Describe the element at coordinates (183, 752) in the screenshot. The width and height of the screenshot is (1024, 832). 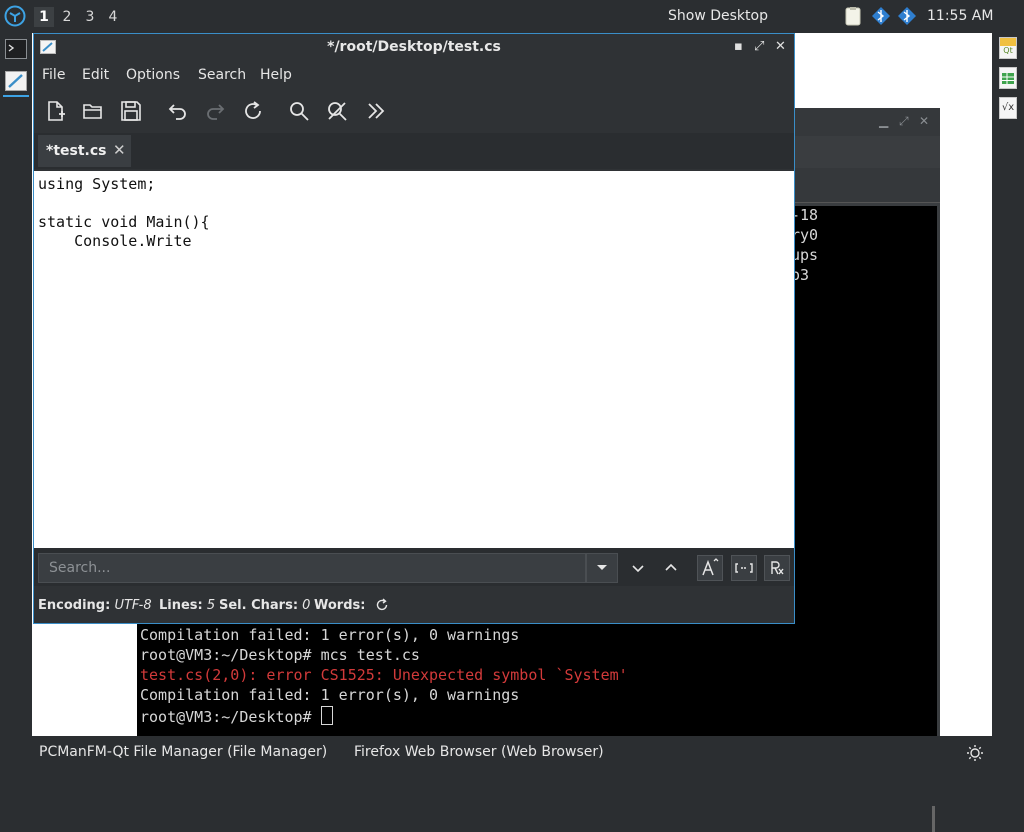
I see `task-file-manager: PCManFM-Qt File Manager (File Manager)` at that location.